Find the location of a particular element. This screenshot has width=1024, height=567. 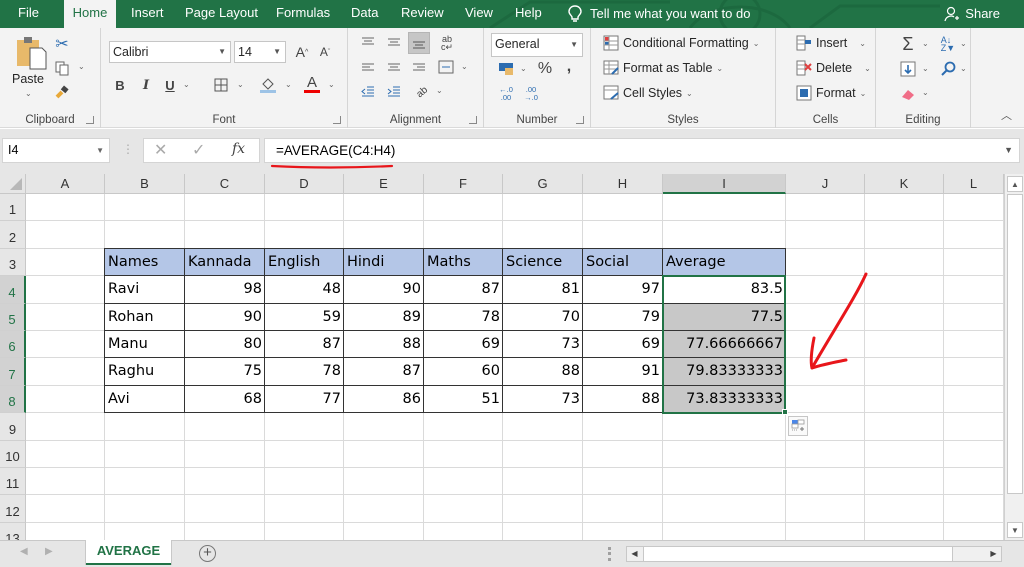

copy-icon is located at coordinates (62, 68).